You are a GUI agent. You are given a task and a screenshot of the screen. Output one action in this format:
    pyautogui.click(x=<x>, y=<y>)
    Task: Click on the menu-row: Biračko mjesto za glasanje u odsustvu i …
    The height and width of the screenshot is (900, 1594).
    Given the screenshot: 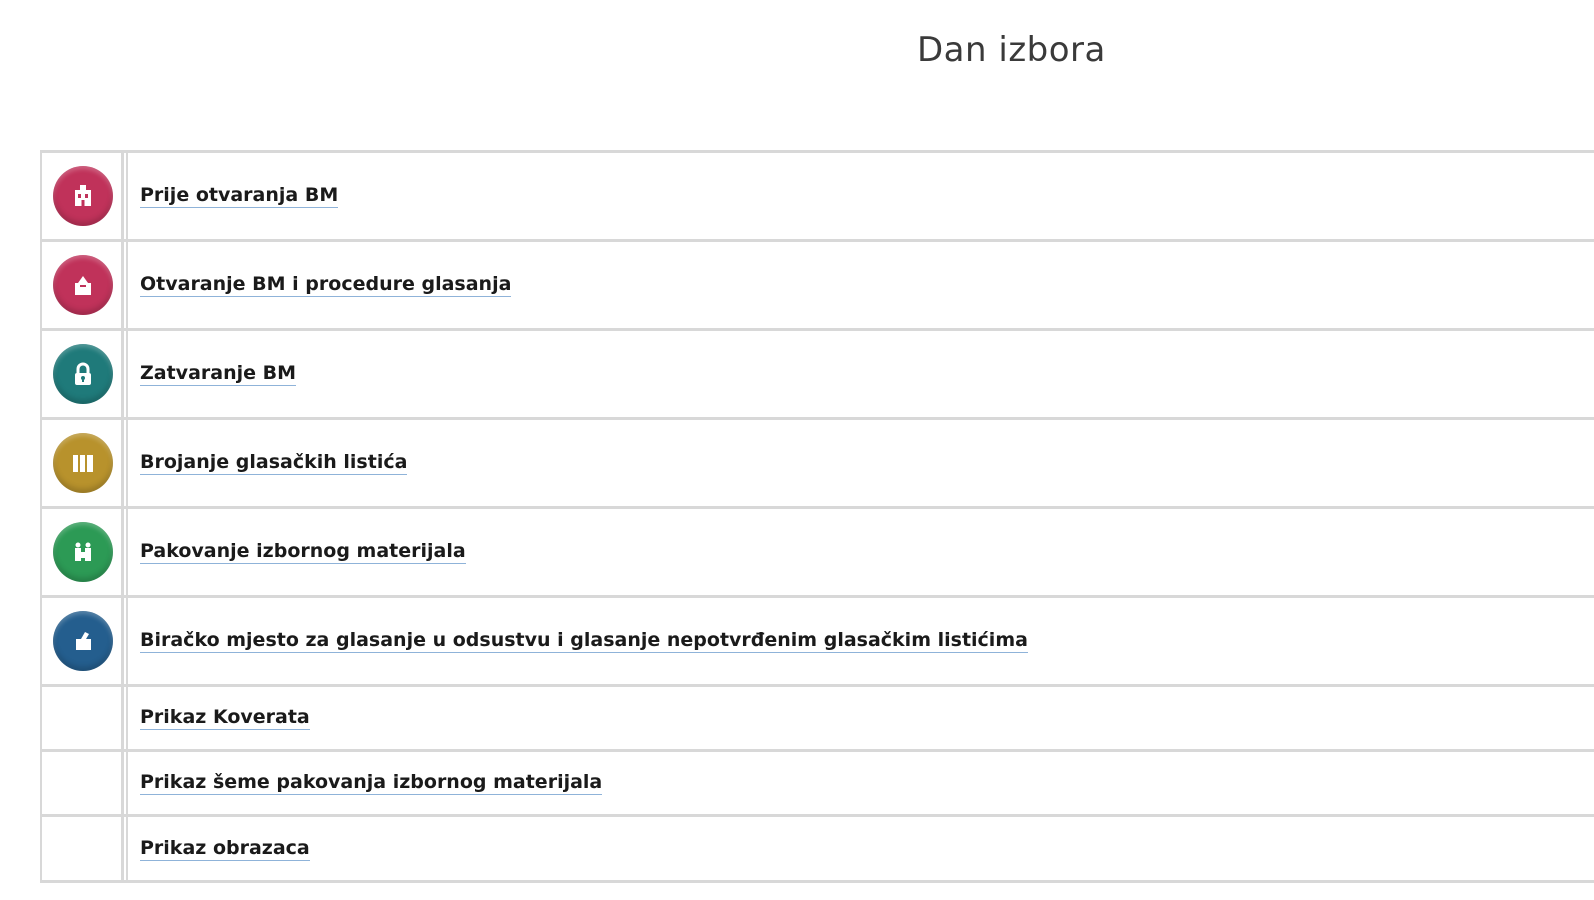 What is the action you would take?
    pyautogui.click(x=817, y=642)
    